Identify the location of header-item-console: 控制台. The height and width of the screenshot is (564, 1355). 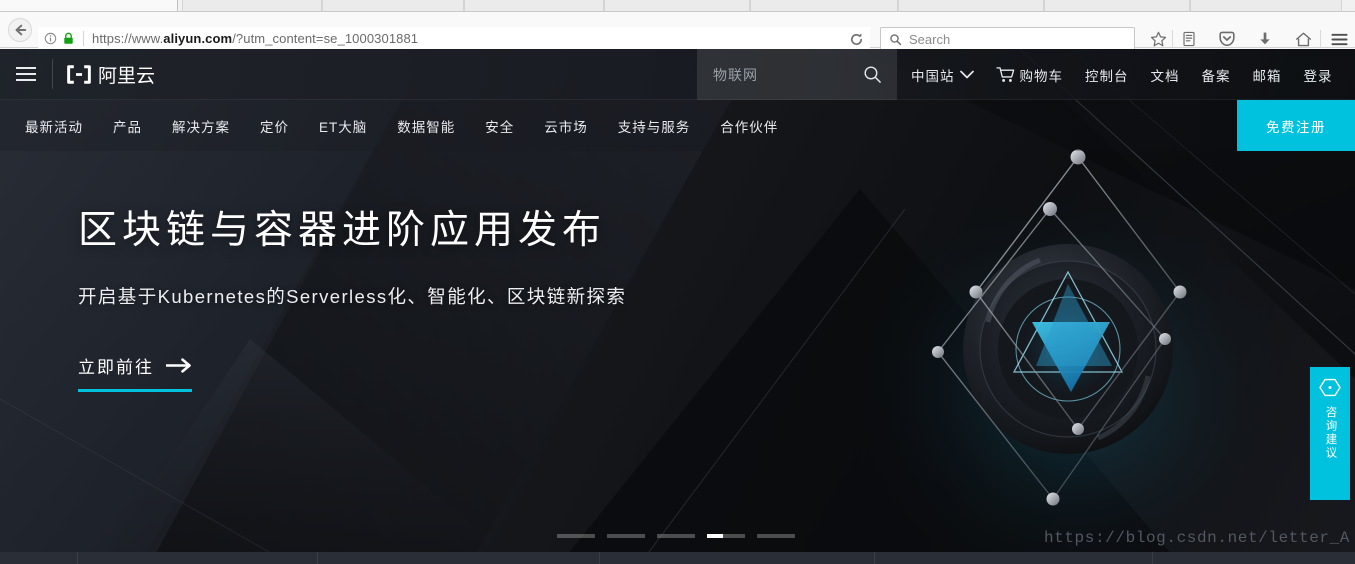
(1107, 74).